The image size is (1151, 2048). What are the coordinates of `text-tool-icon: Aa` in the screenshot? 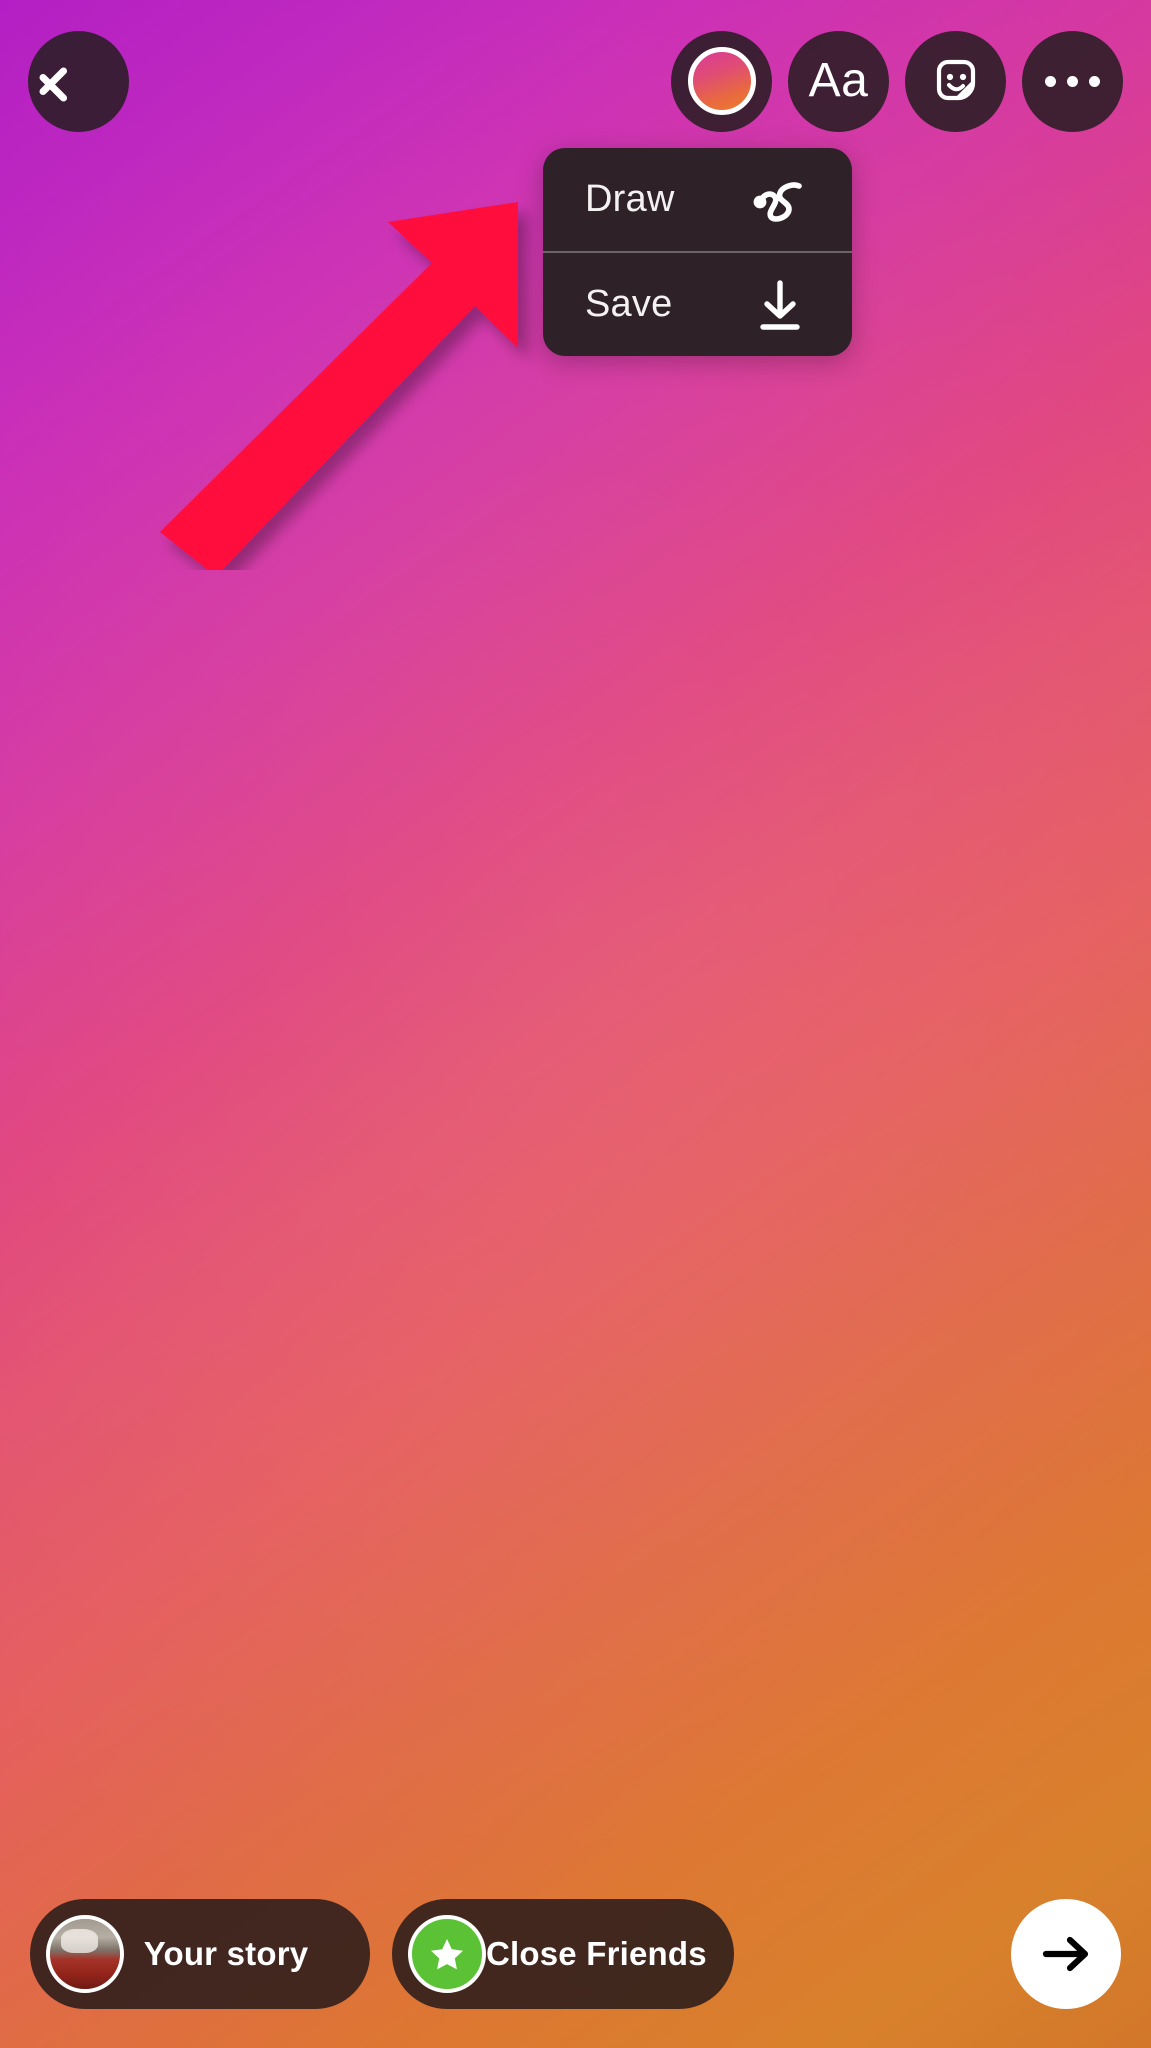 It's located at (838, 80).